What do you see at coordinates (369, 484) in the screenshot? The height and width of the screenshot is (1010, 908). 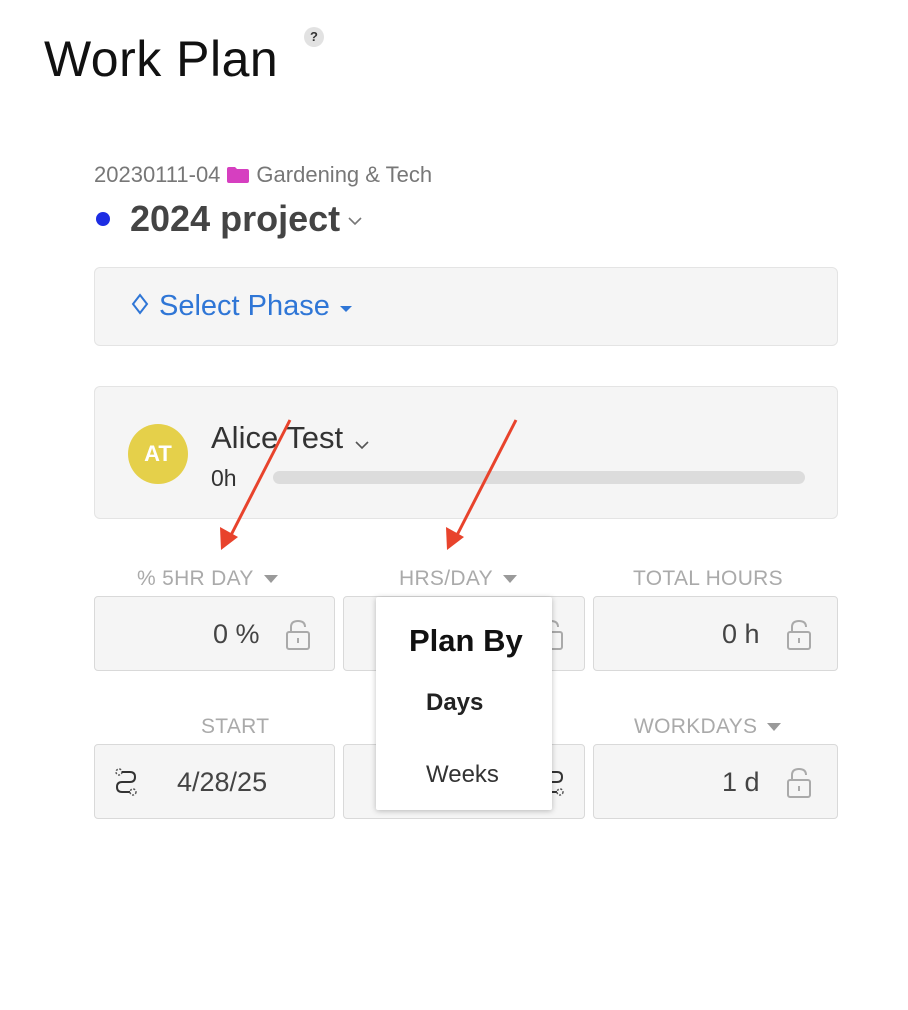 I see `annotation-arrows` at bounding box center [369, 484].